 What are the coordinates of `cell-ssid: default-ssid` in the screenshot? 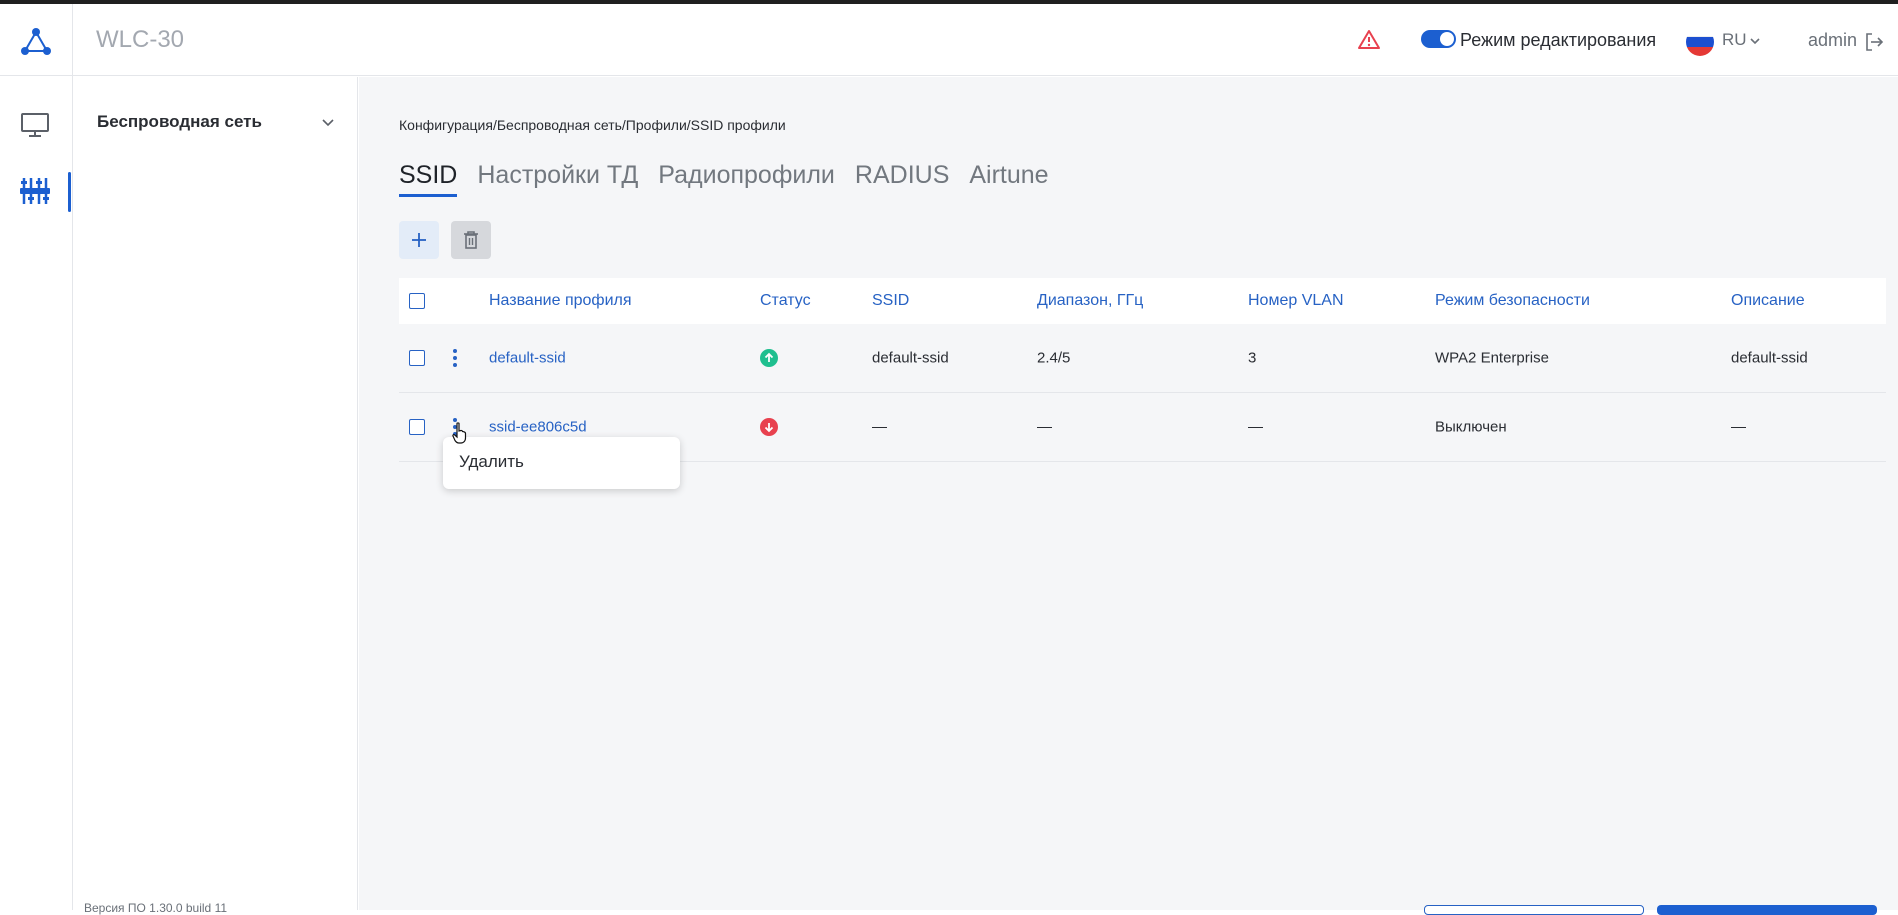 It's located at (910, 358).